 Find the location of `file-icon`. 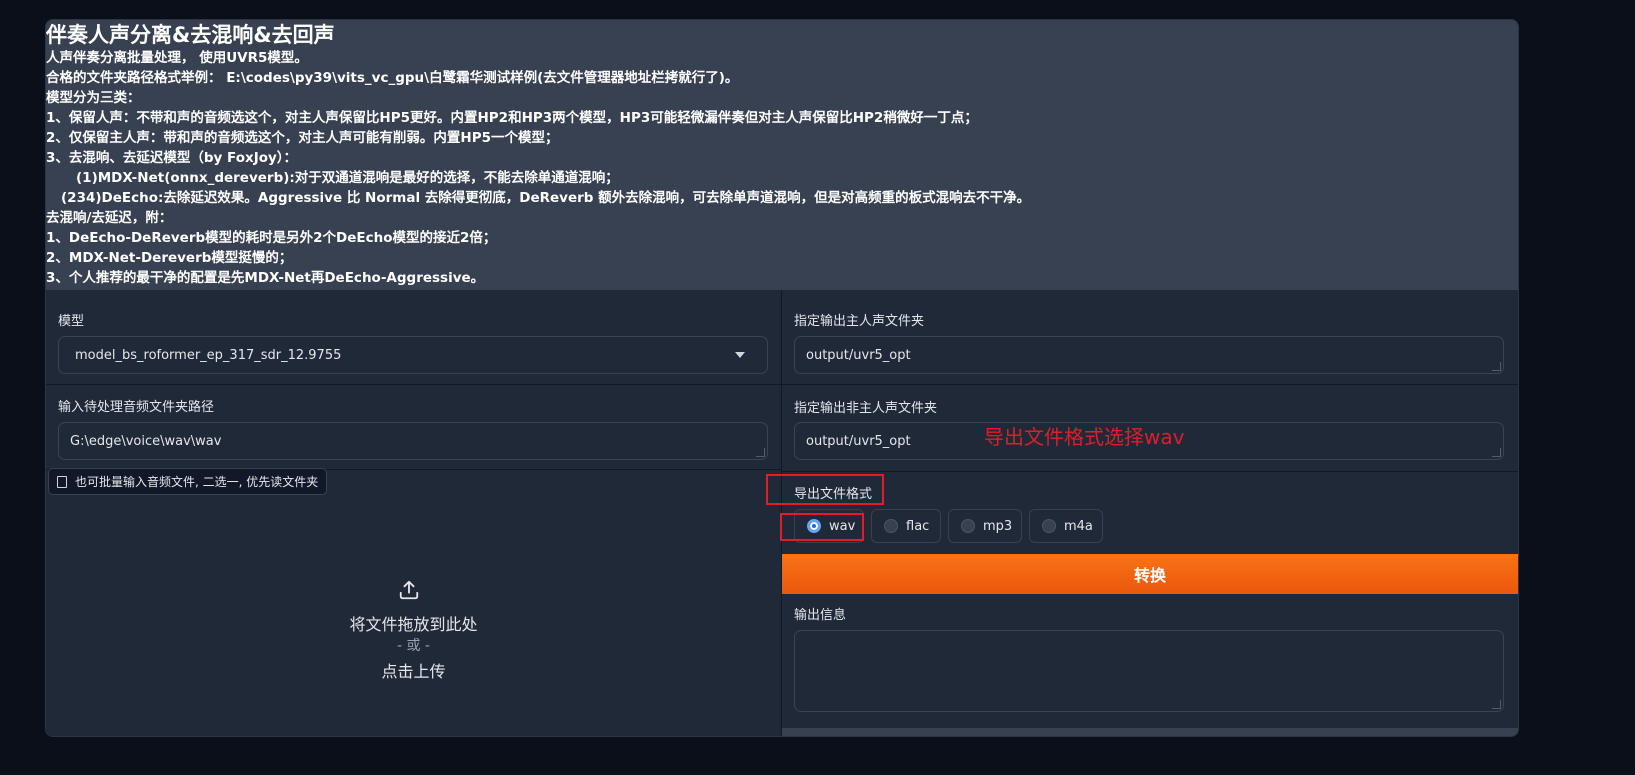

file-icon is located at coordinates (62, 481).